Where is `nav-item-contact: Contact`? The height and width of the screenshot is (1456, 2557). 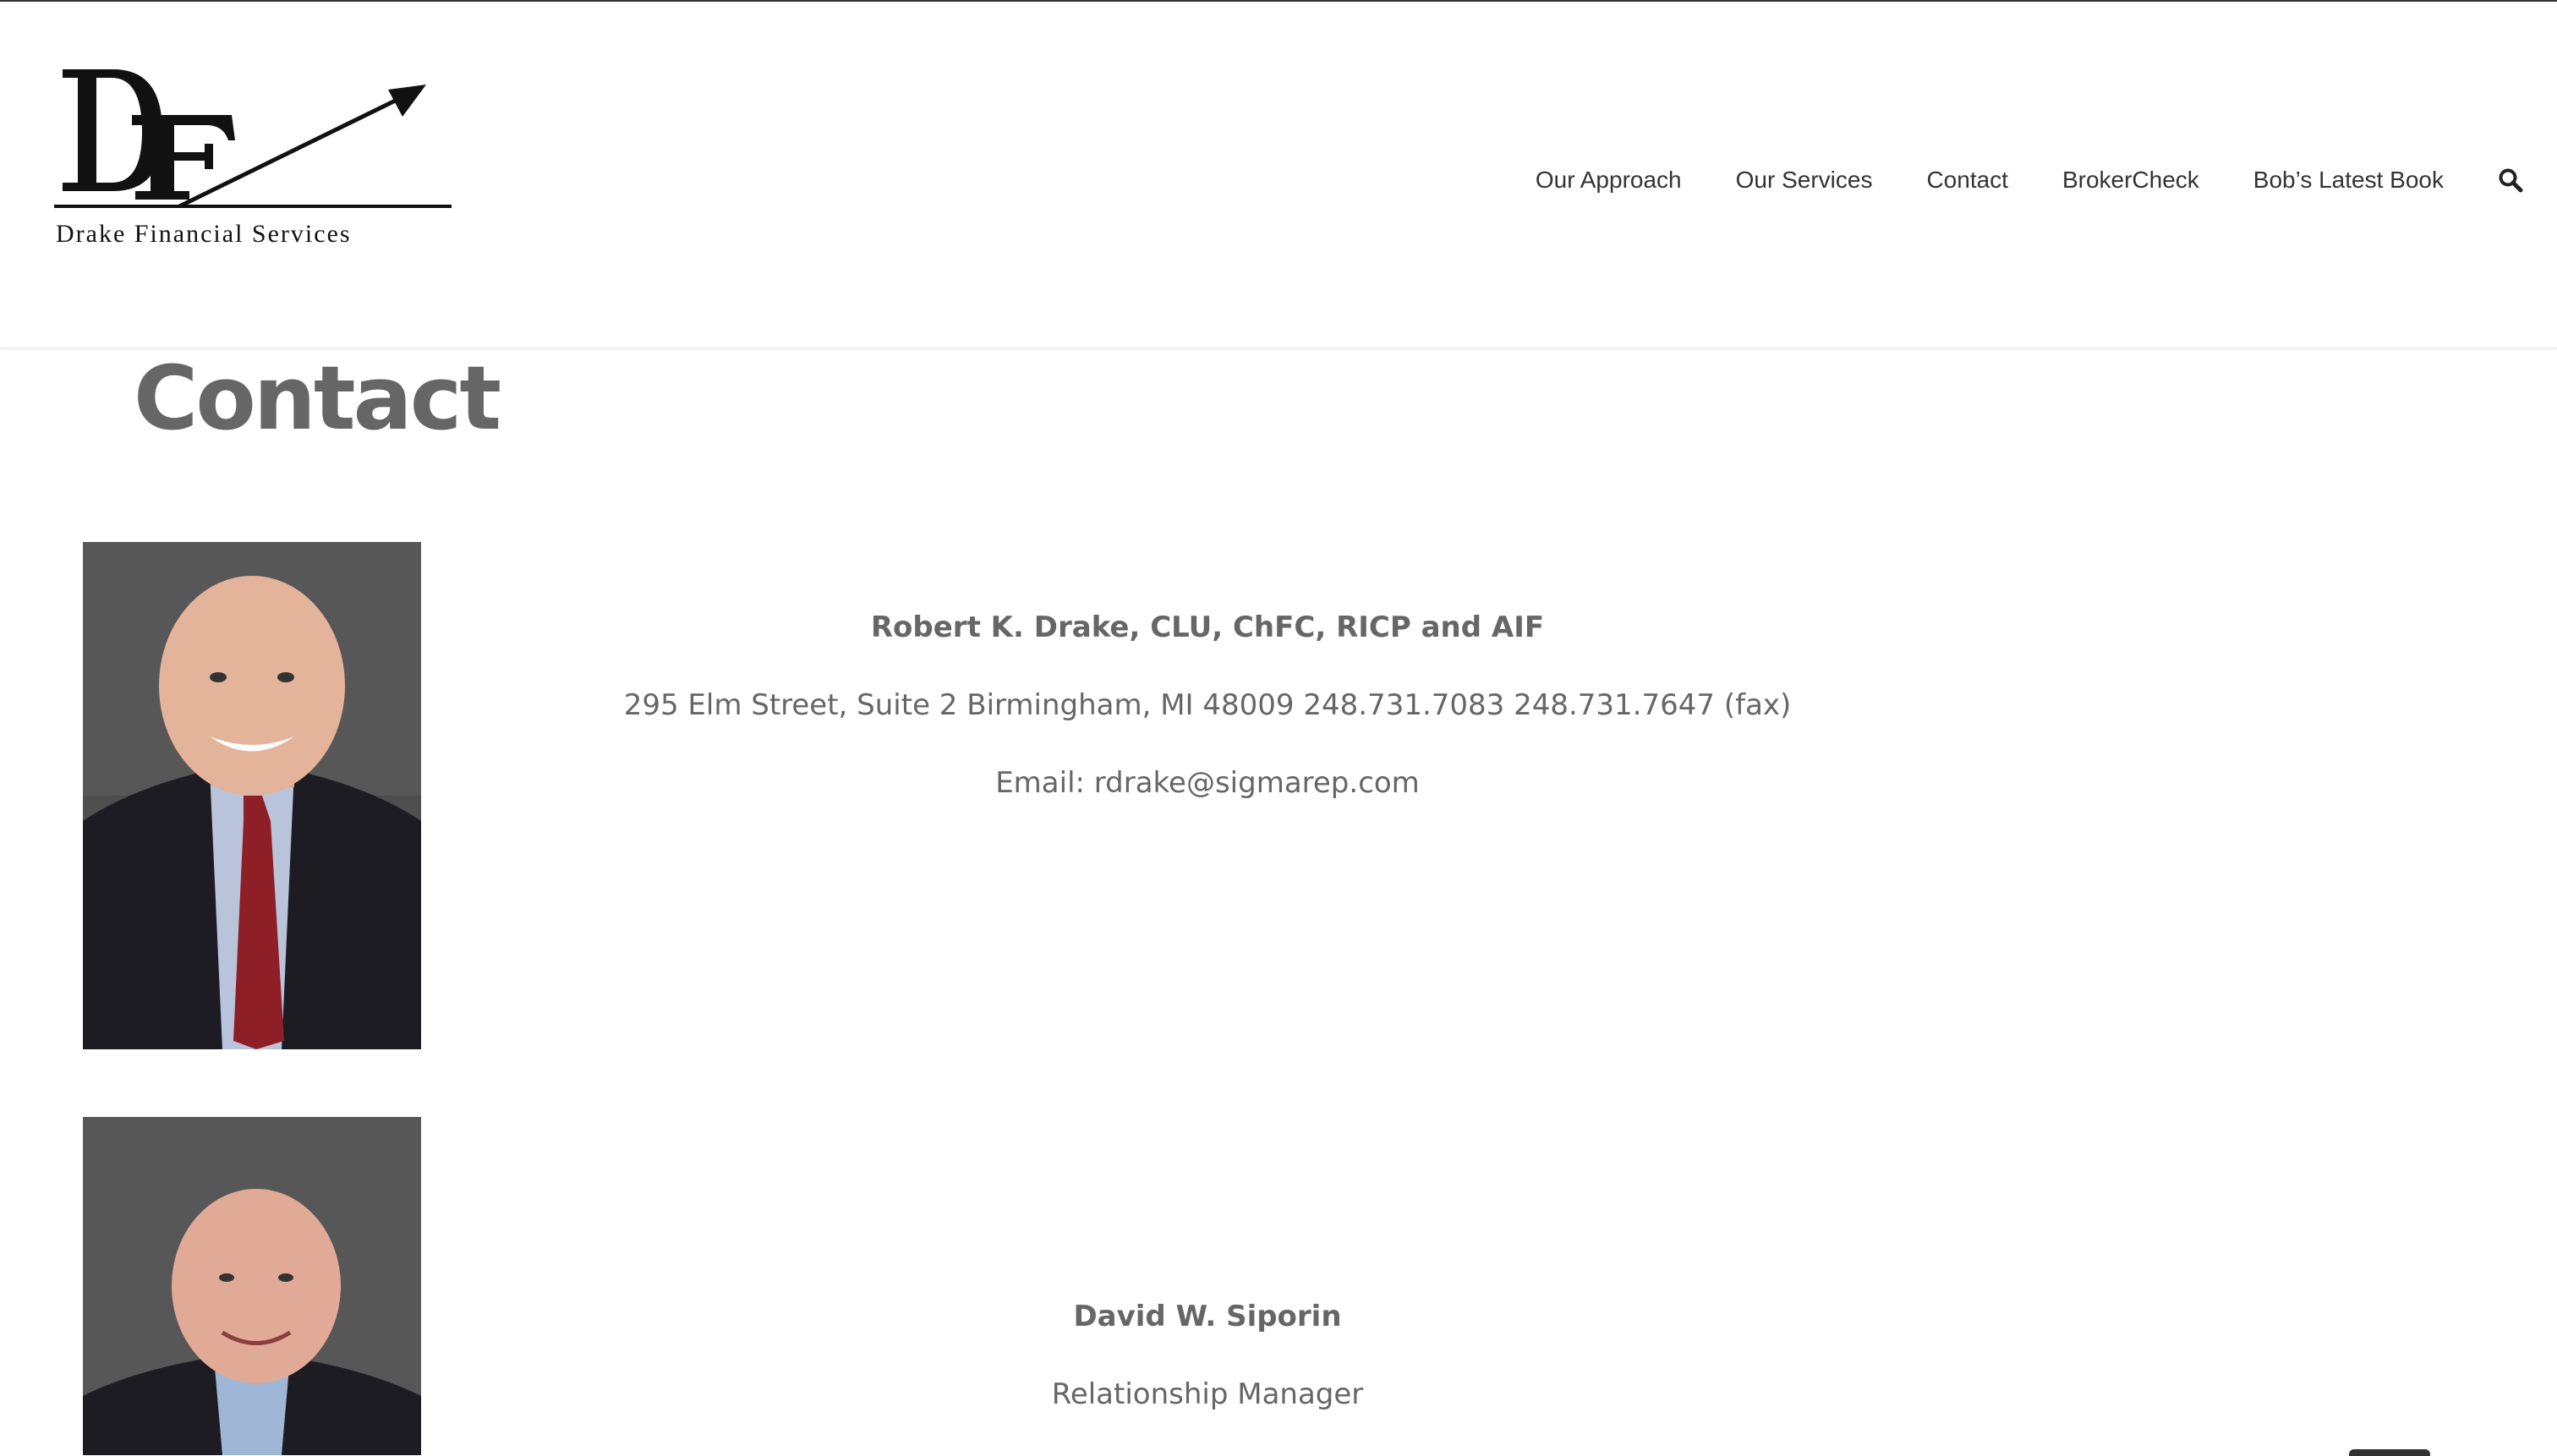 nav-item-contact: Contact is located at coordinates (1967, 181).